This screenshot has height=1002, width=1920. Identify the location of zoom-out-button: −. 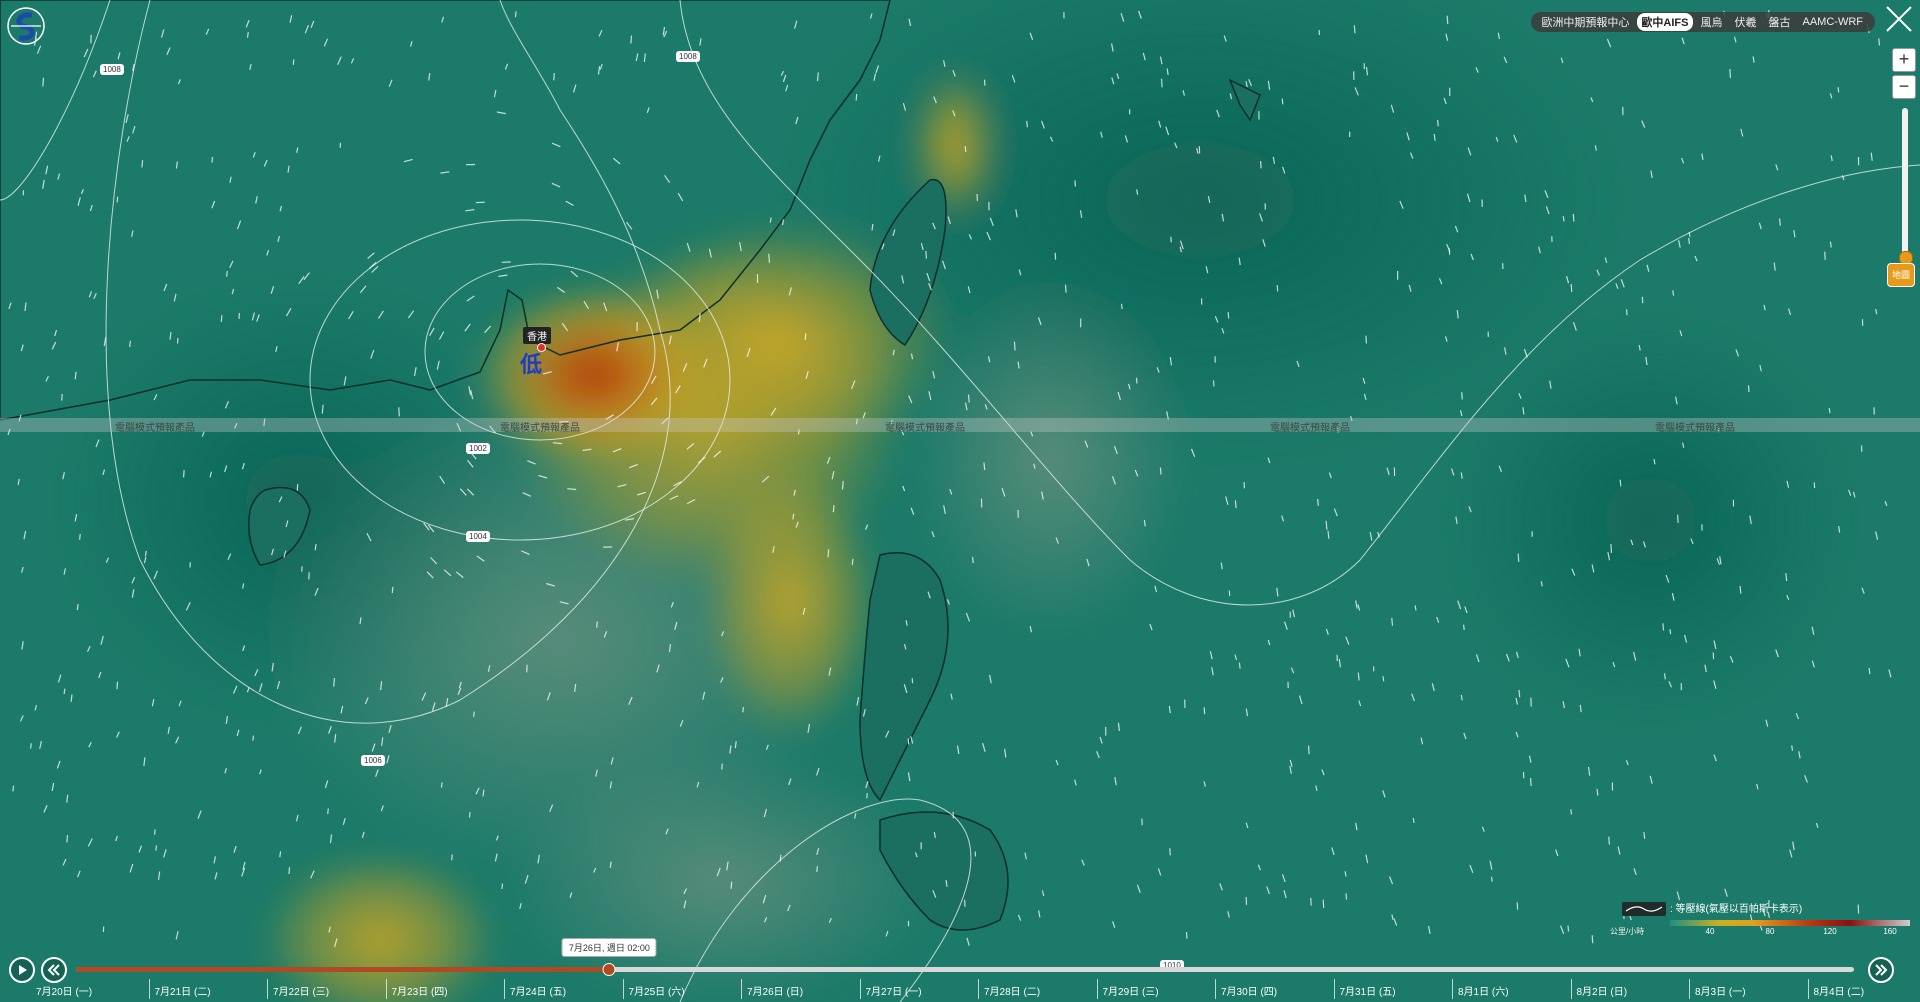
(1904, 87).